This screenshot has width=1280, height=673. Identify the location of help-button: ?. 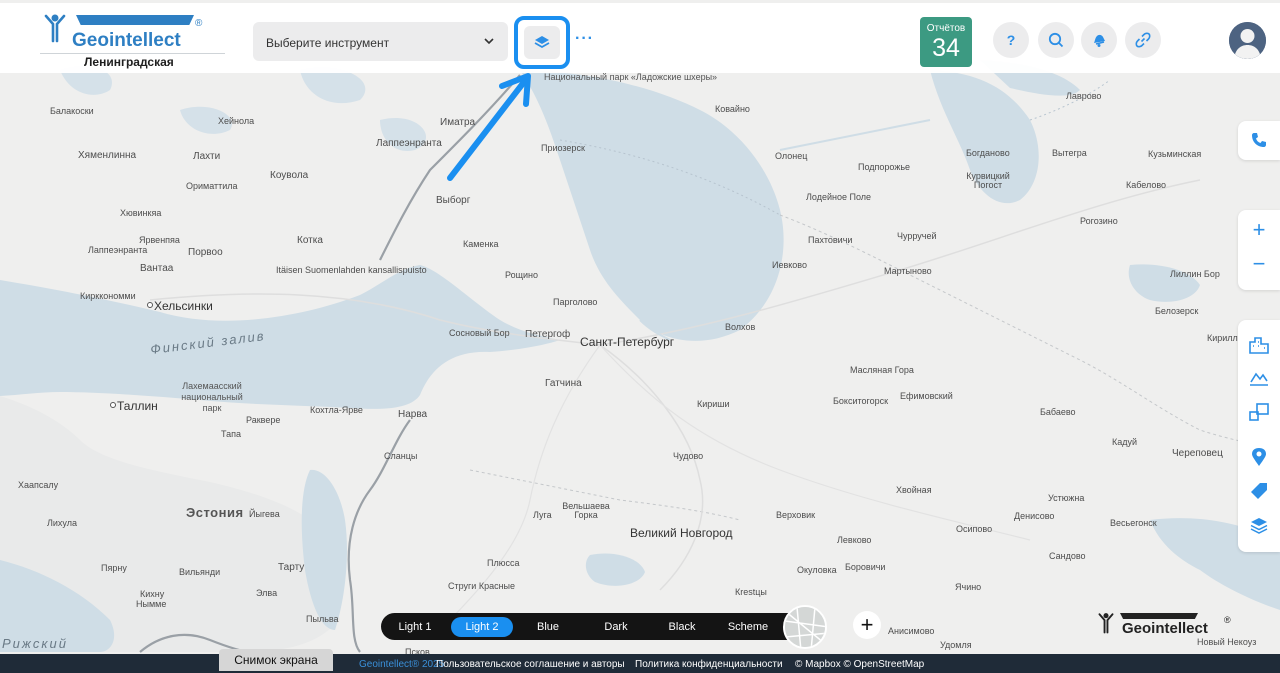
(1011, 40).